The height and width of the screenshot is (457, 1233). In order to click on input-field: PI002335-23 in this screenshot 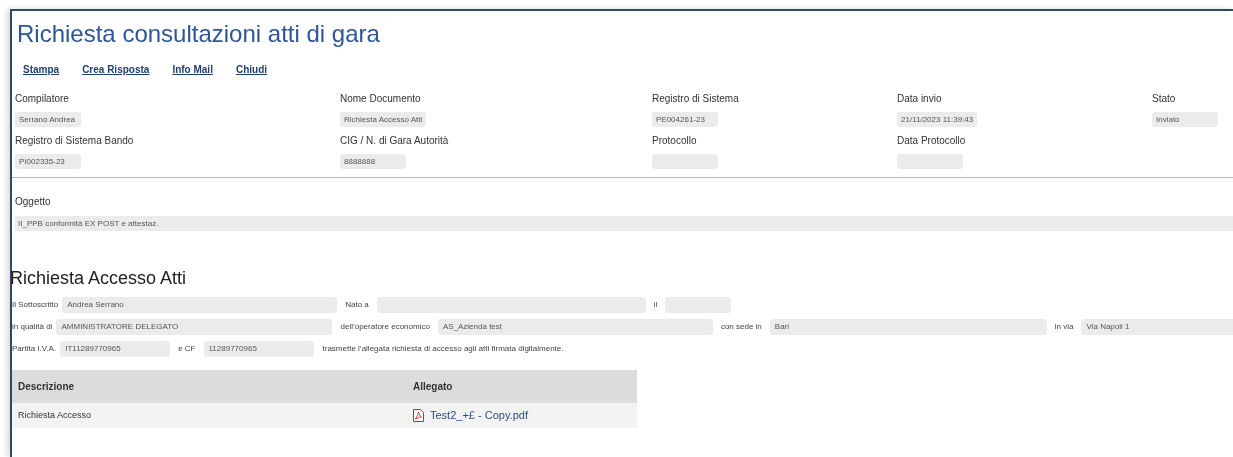, I will do `click(48, 161)`.